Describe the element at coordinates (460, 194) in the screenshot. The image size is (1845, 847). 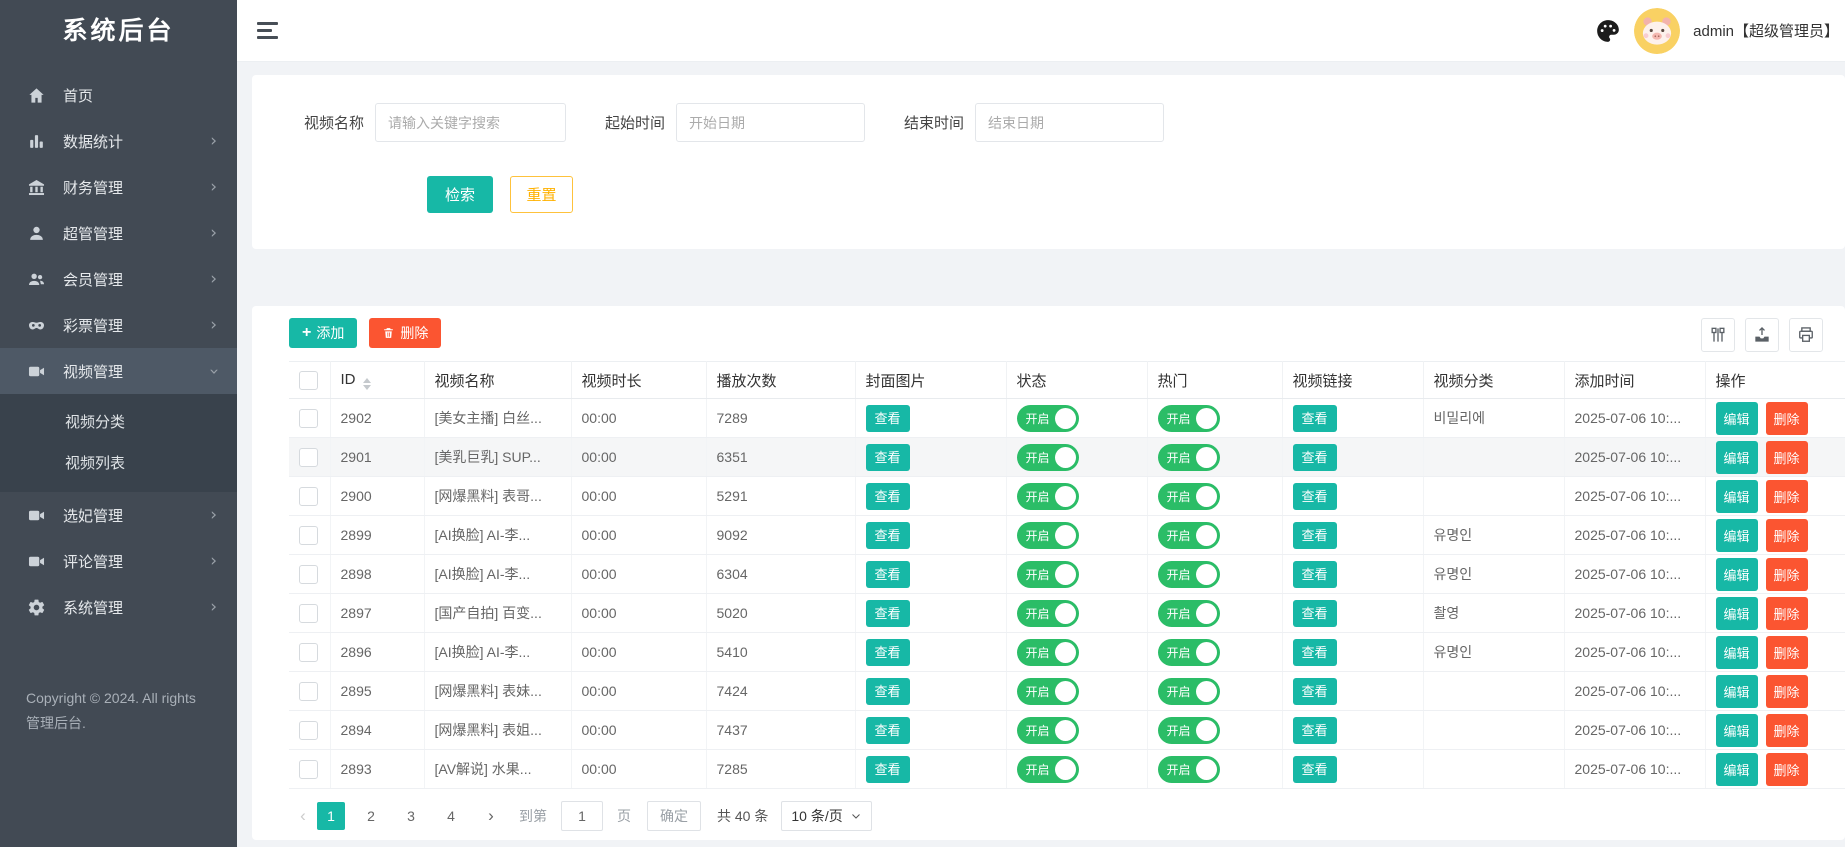
I see `search-button: 检索` at that location.